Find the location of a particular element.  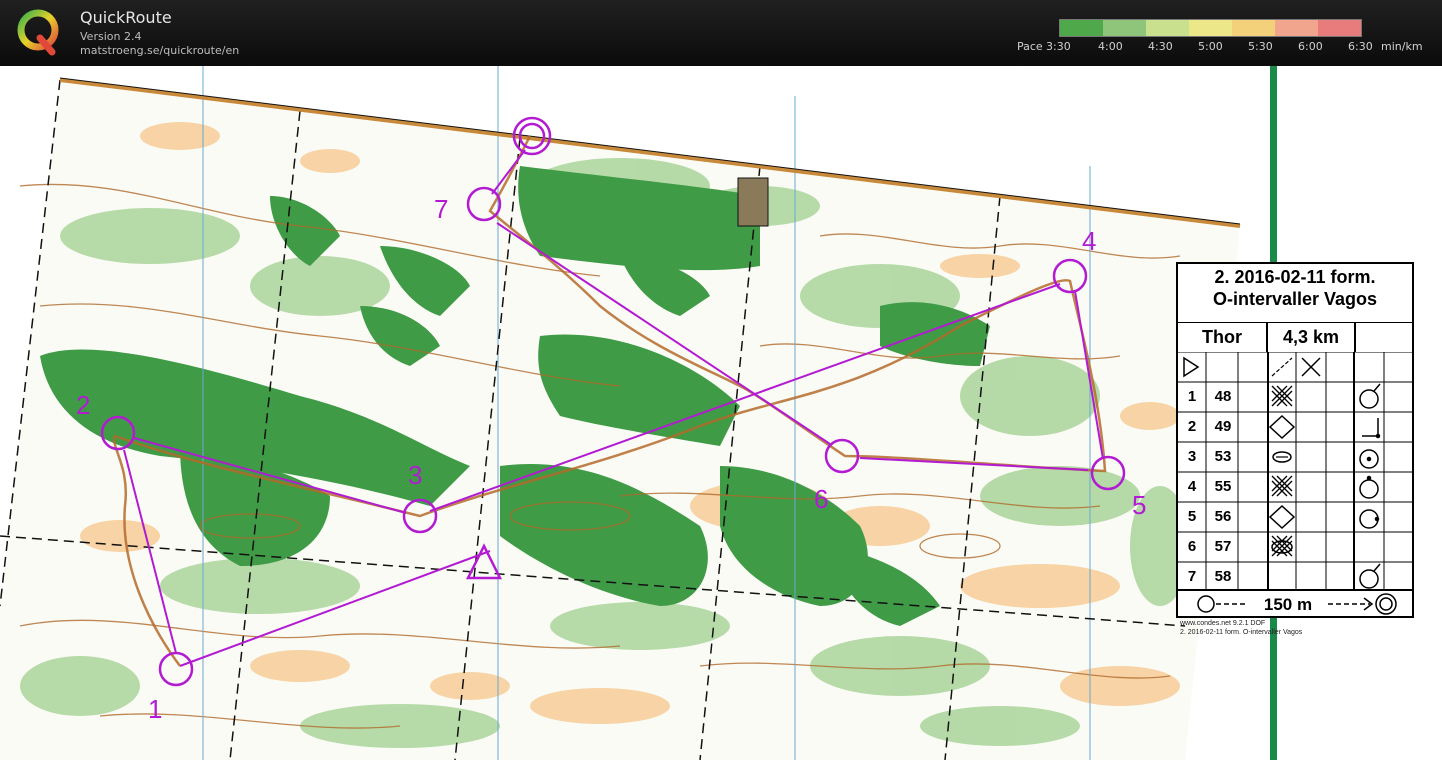

pace-label: 4:30 is located at coordinates (1160, 46).